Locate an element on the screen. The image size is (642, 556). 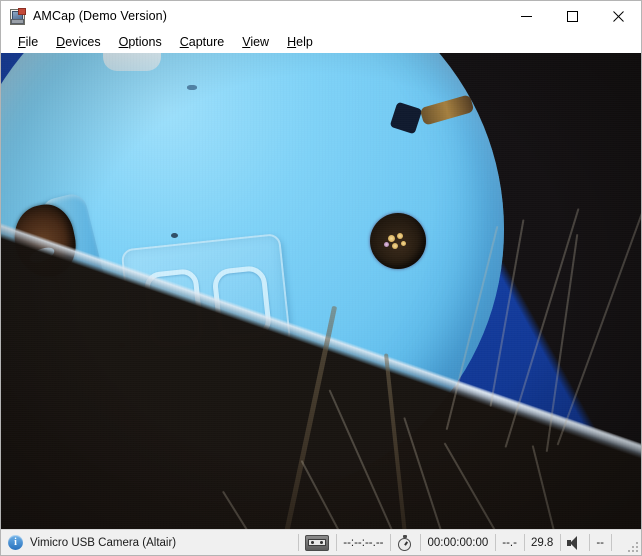
status-audio-level: -- is located at coordinates (600, 542).